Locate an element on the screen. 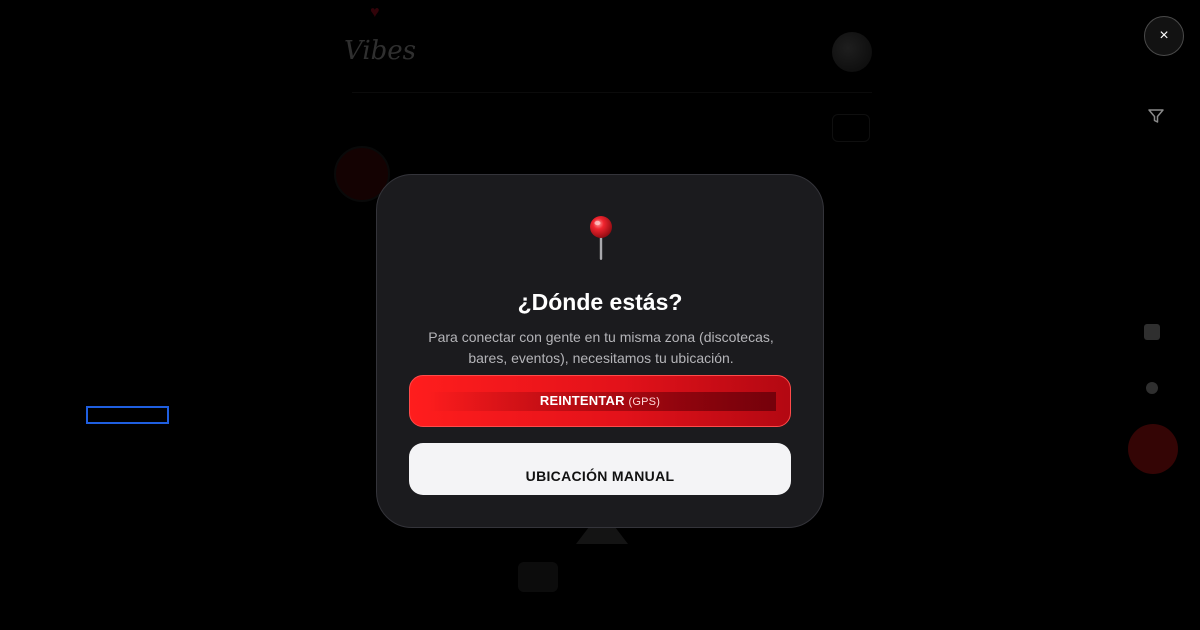 Image resolution: width=1200 pixels, height=630 pixels. bottom-tabs is located at coordinates (603, 577).